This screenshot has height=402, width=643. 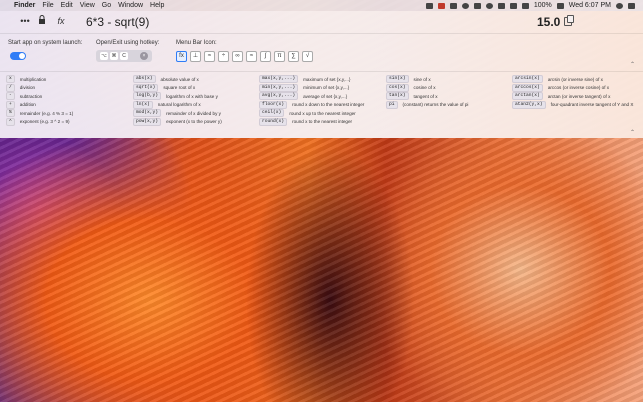 What do you see at coordinates (397, 79) in the screenshot?
I see `ref-code: sin(x)` at bounding box center [397, 79].